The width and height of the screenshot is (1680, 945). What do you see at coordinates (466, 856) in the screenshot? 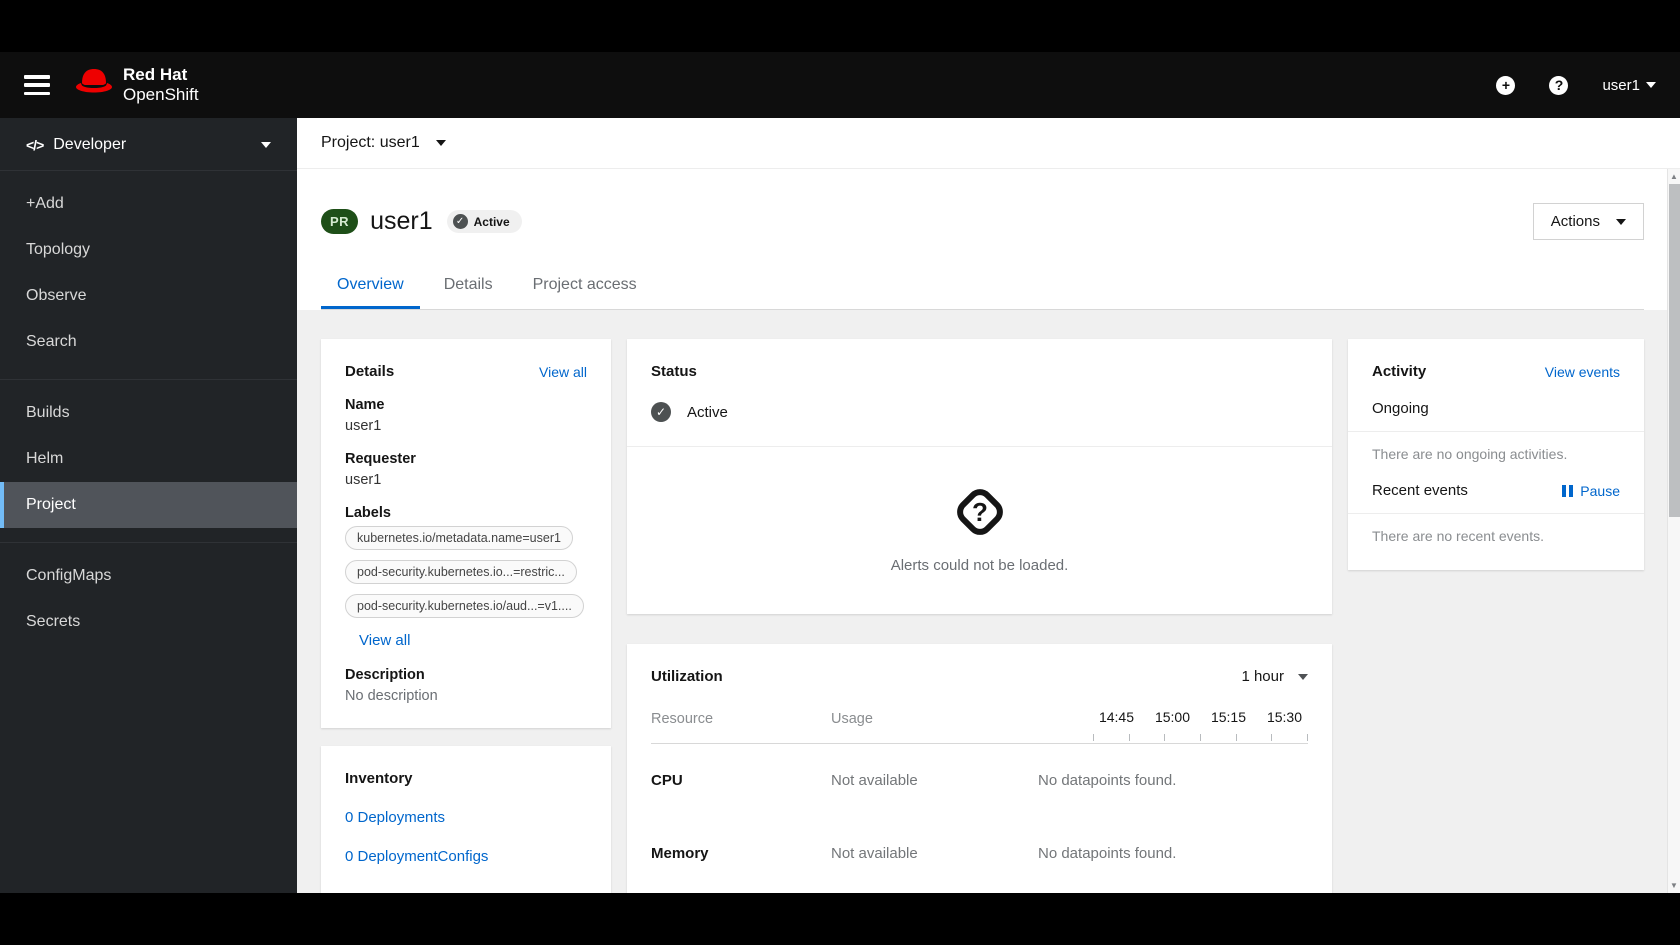
I see `inventory-deploymentconfigs-link: 0 DeploymentConfigs` at bounding box center [466, 856].